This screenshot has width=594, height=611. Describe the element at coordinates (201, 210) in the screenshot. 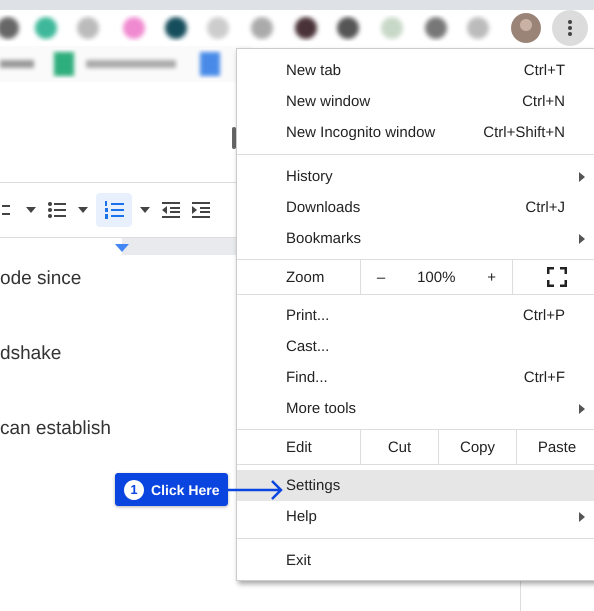

I see `increase-indent-icon` at that location.